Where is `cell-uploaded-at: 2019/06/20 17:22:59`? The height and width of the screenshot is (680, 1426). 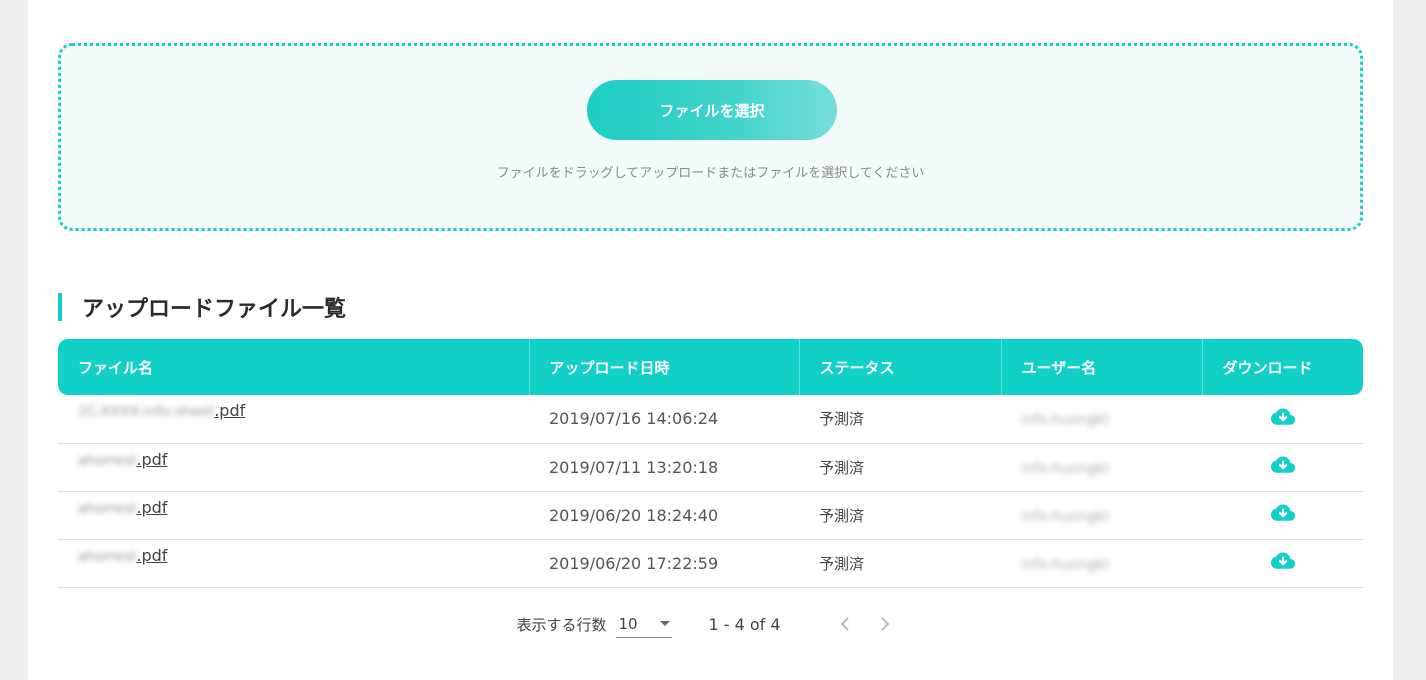
cell-uploaded-at: 2019/06/20 17:22:59 is located at coordinates (664, 563).